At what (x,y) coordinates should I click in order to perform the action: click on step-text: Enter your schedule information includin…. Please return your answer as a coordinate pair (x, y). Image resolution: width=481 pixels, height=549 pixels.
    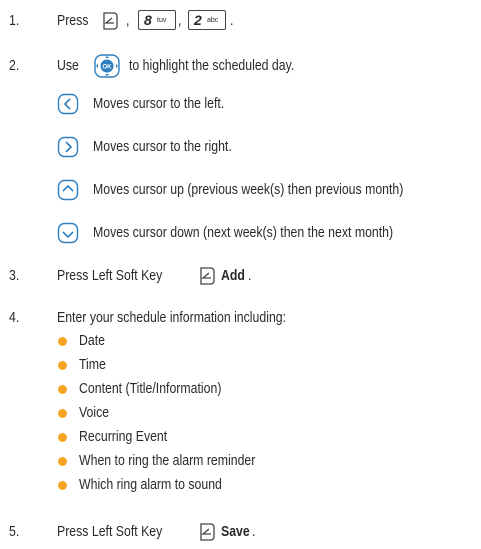
    Looking at the image, I should click on (172, 317).